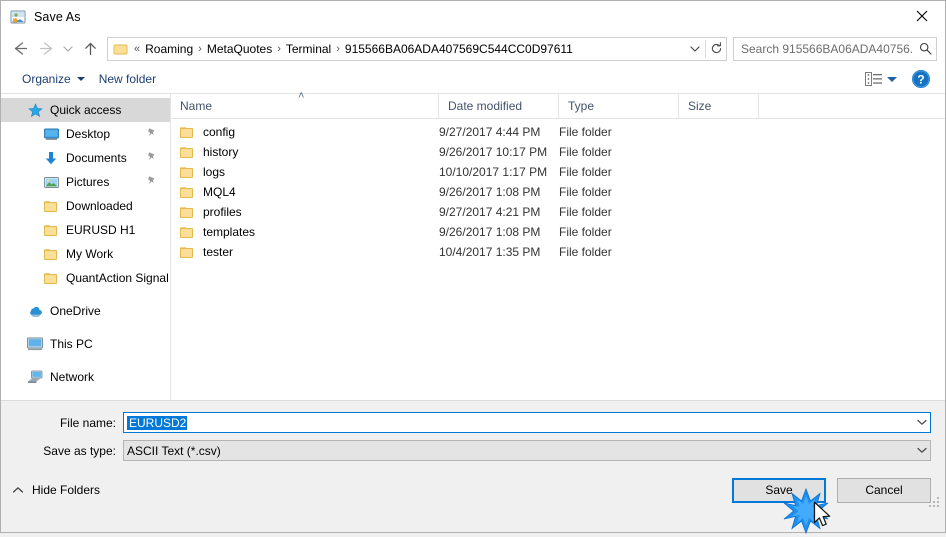 The height and width of the screenshot is (537, 946). What do you see at coordinates (66, 490) in the screenshot?
I see `hide-folders-label: Hide Folders` at bounding box center [66, 490].